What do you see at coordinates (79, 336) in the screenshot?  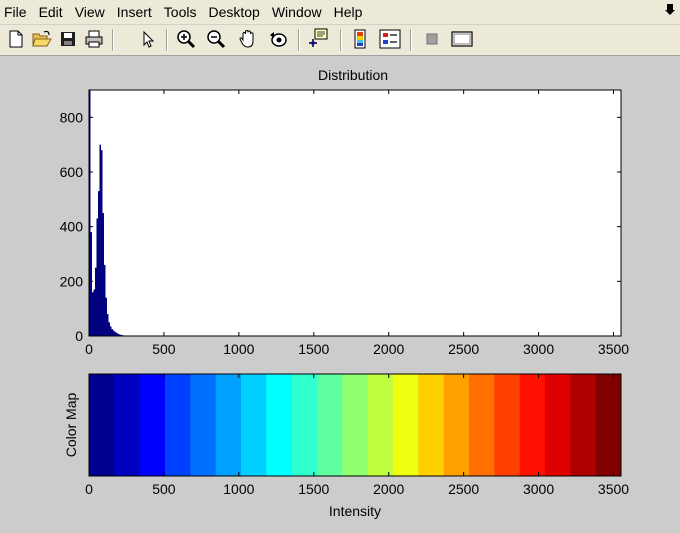 I see `histogram-y-tick-label: 0` at bounding box center [79, 336].